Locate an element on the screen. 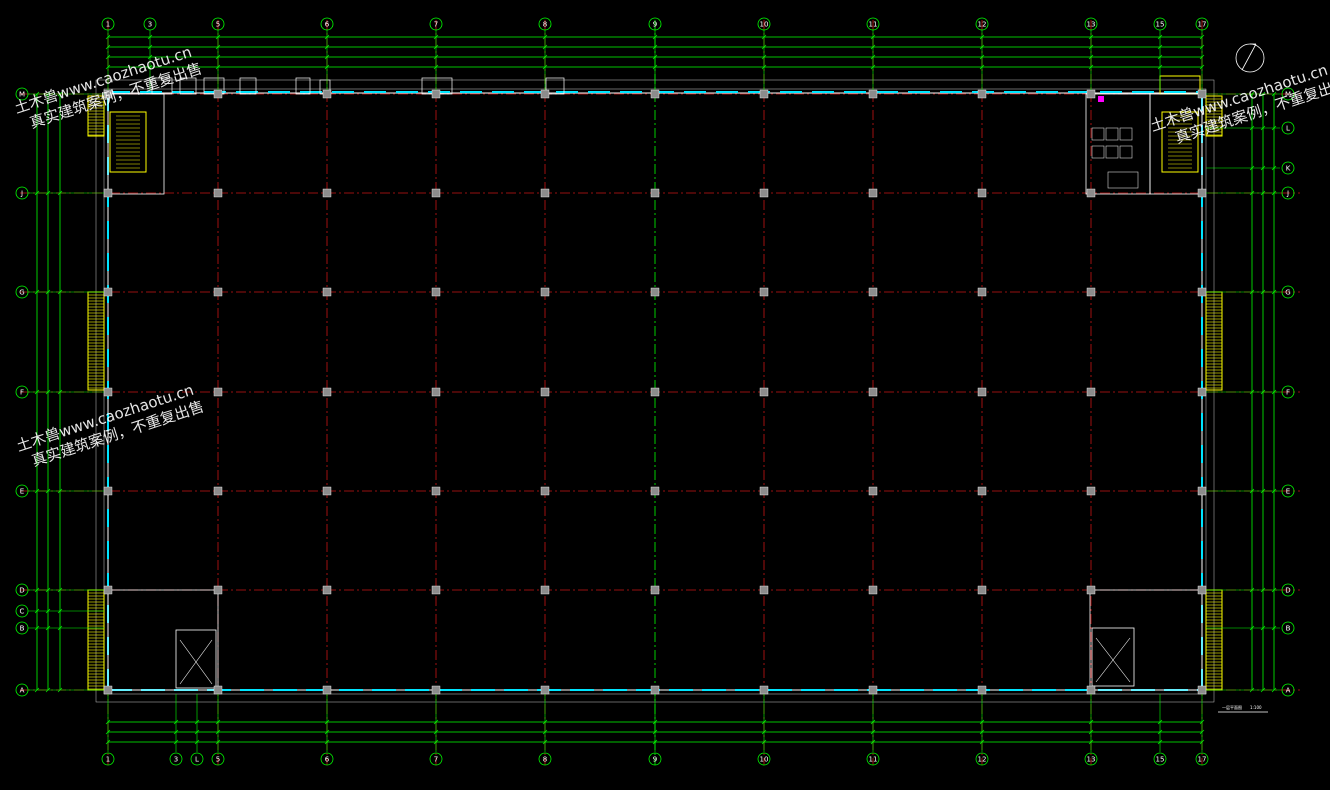 Image resolution: width=1330 pixels, height=790 pixels. svg-text: 13 is located at coordinates (1091, 760).